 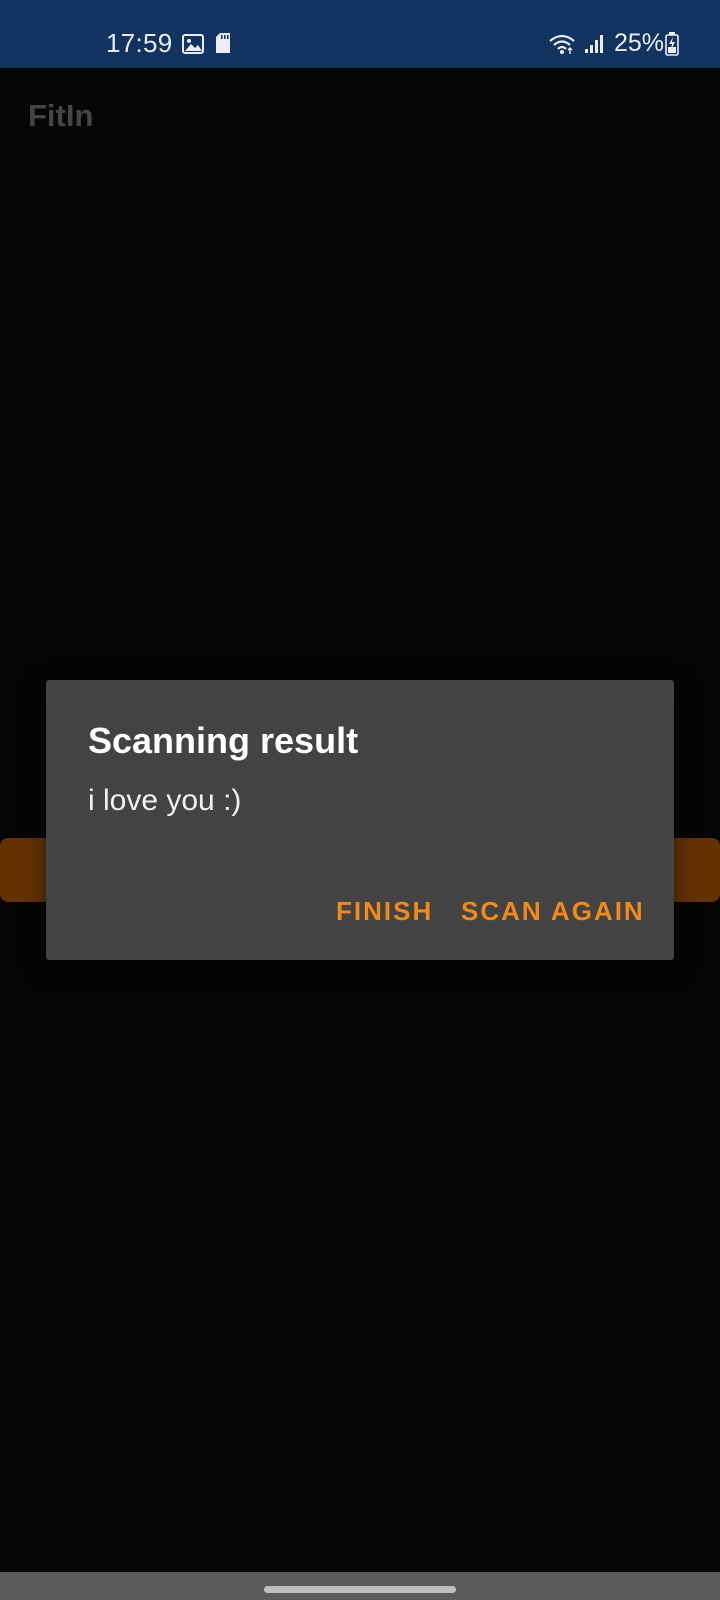 What do you see at coordinates (223, 43) in the screenshot?
I see `sd-card-icon` at bounding box center [223, 43].